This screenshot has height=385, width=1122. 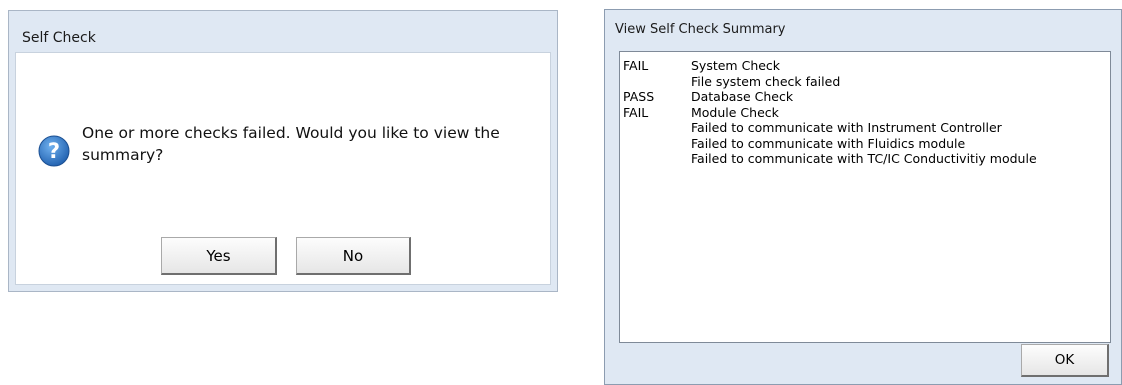 I want to click on check-text: System Check, so click(x=736, y=65).